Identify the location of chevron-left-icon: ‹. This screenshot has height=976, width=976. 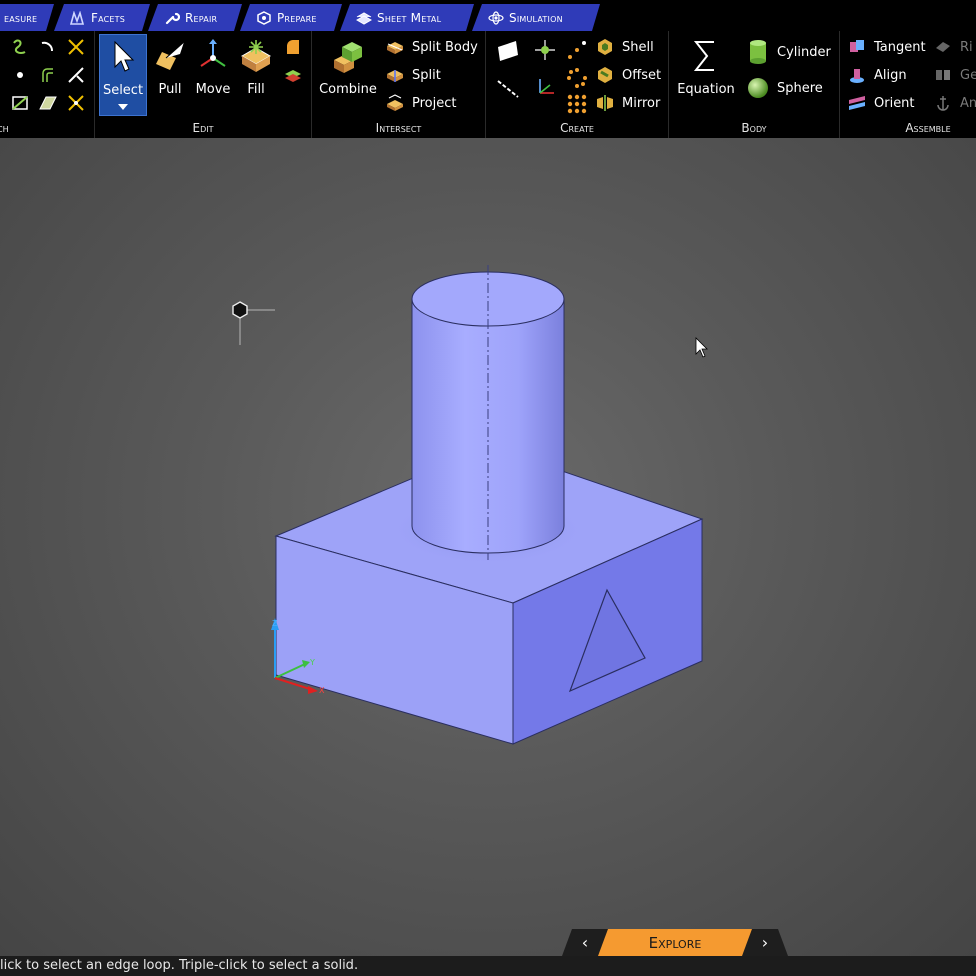
(585, 942).